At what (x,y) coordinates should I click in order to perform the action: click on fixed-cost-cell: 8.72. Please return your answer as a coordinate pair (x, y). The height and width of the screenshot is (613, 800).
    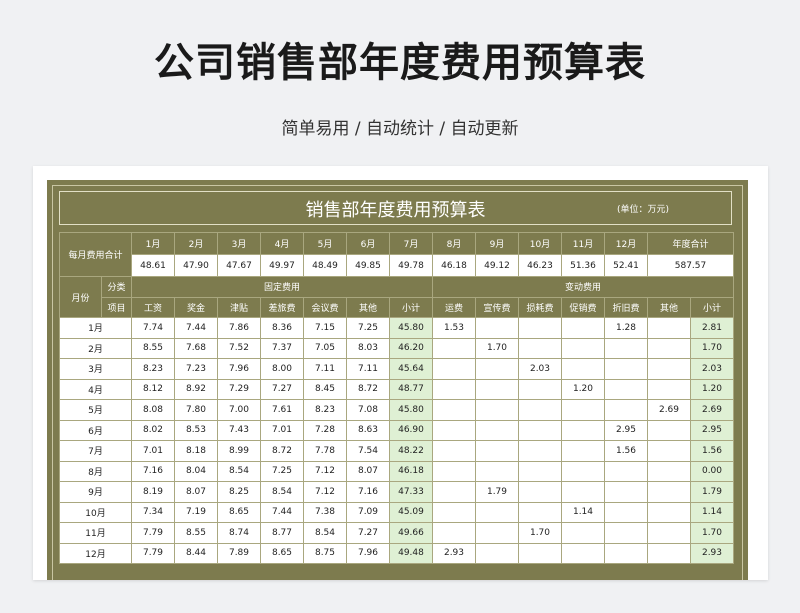
    Looking at the image, I should click on (282, 451).